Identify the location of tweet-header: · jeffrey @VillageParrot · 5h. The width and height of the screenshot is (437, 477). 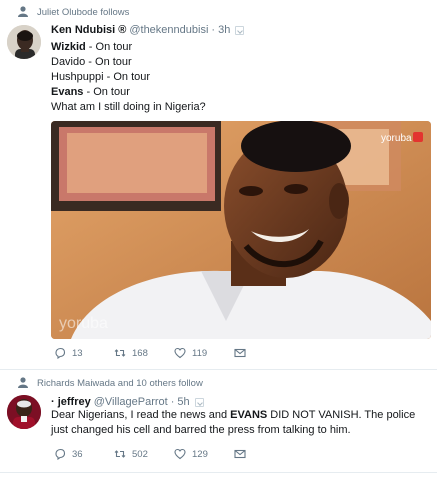
(127, 402).